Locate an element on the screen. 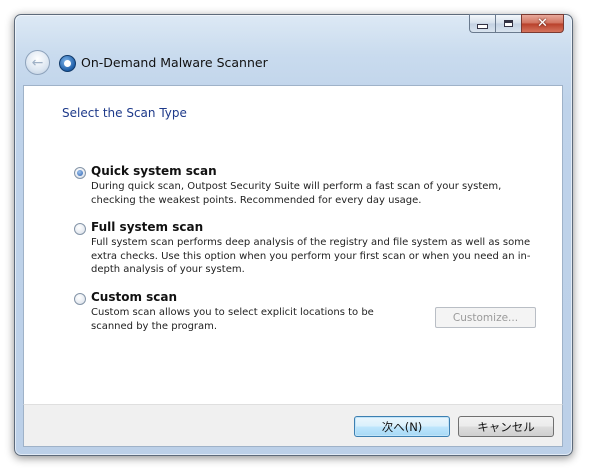  close-button: ✕ is located at coordinates (542, 23).